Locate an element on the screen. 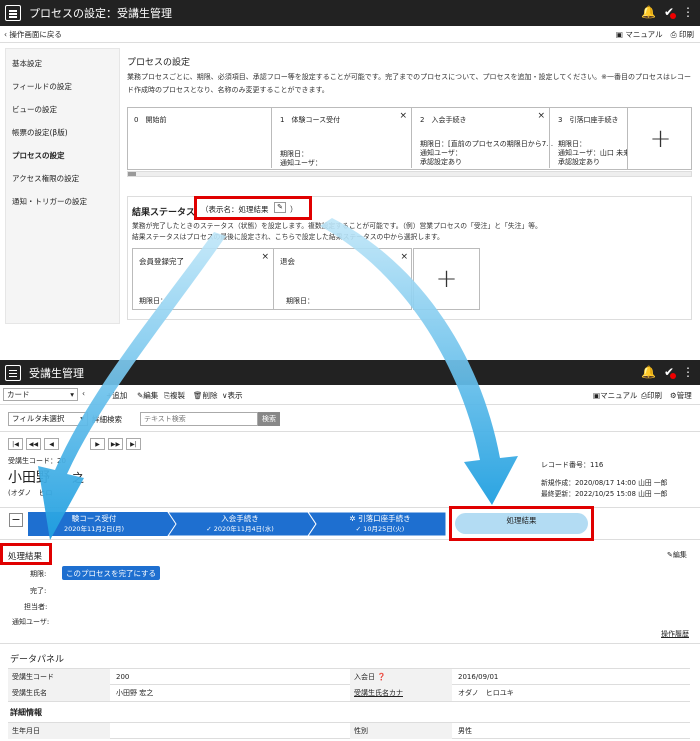 This screenshot has height=741, width=700. nav-access: アクセス権限の設定 is located at coordinates (45, 178).